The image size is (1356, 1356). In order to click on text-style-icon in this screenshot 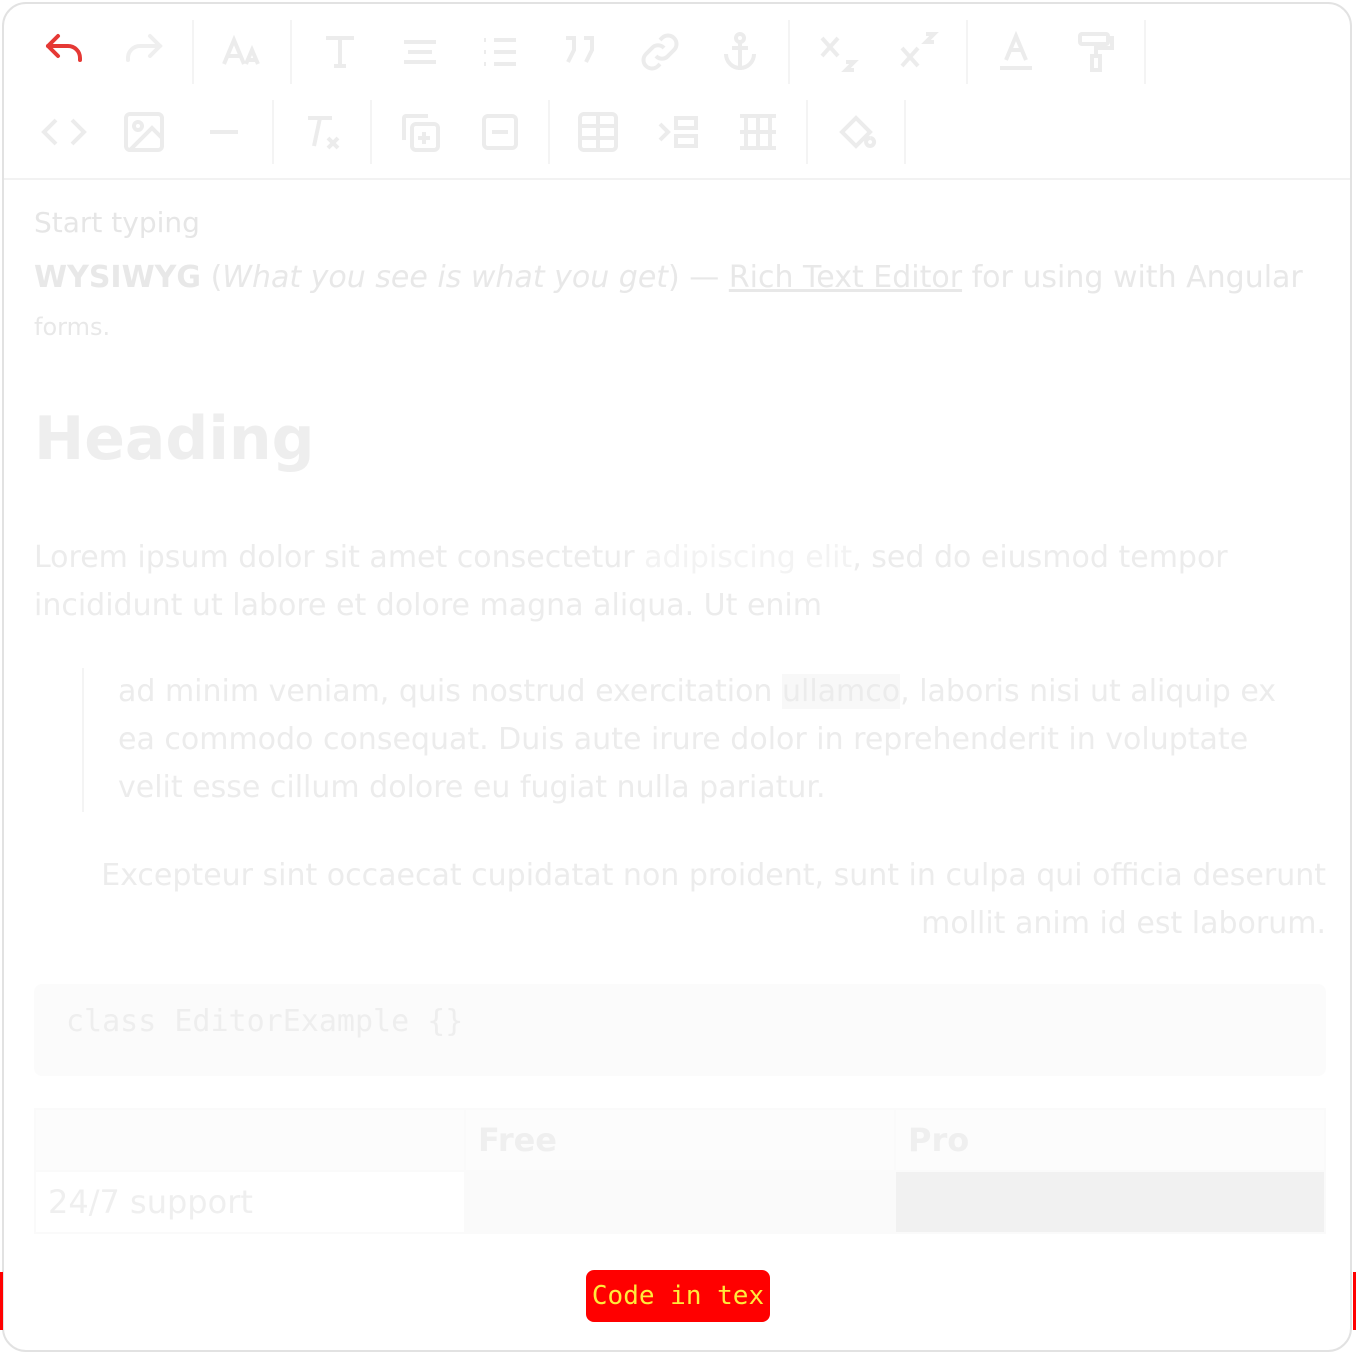, I will do `click(340, 52)`.